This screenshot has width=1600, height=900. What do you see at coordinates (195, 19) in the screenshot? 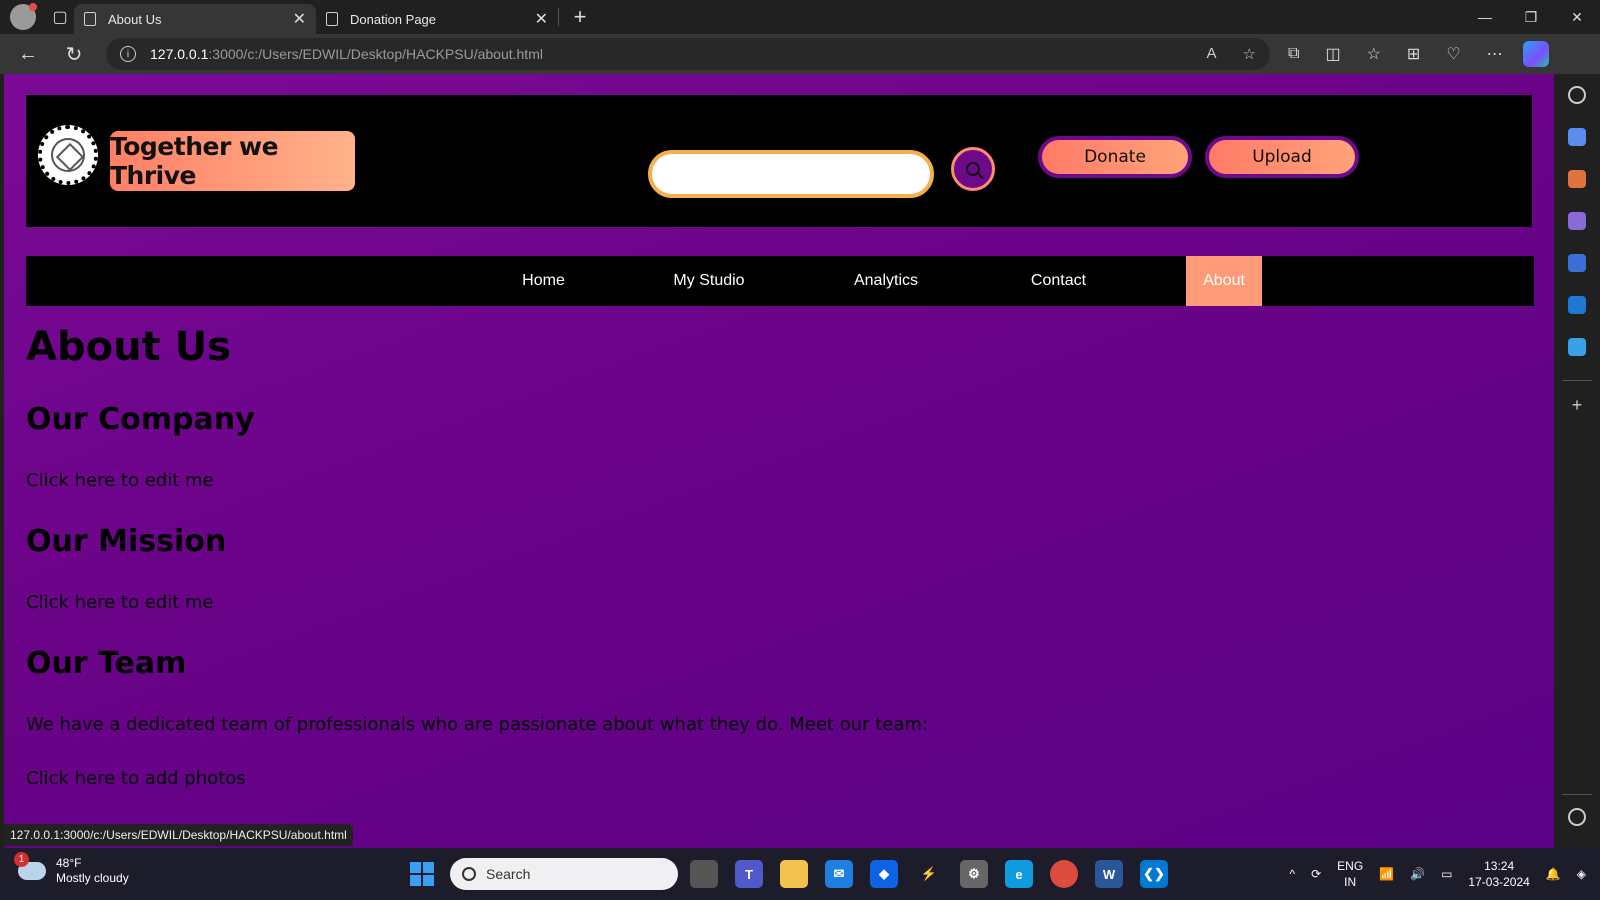
I see `tab-about-us: About Us ✕` at bounding box center [195, 19].